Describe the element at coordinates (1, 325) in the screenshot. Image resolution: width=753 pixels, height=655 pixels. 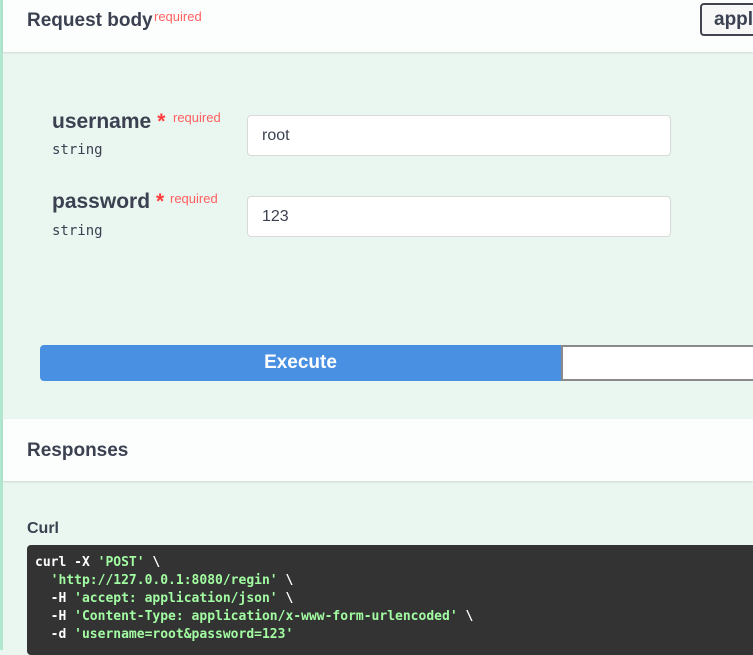
I see `section-accent-rule` at that location.